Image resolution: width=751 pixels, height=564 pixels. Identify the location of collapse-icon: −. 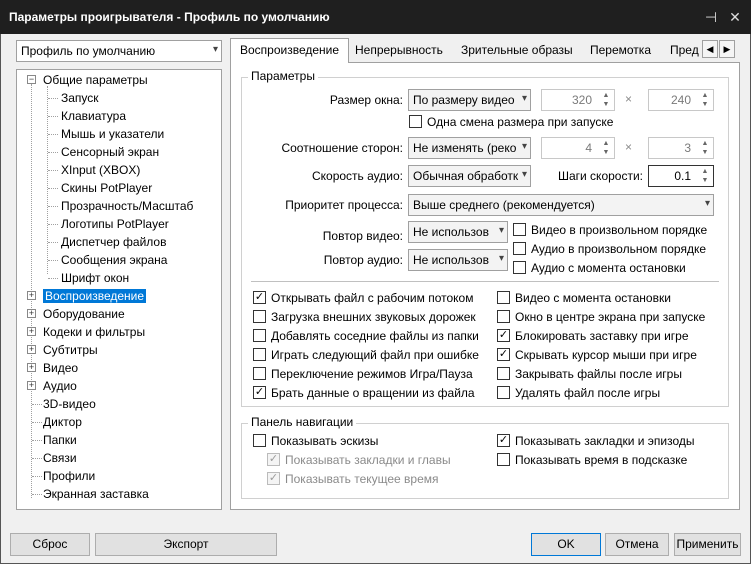
(31, 79).